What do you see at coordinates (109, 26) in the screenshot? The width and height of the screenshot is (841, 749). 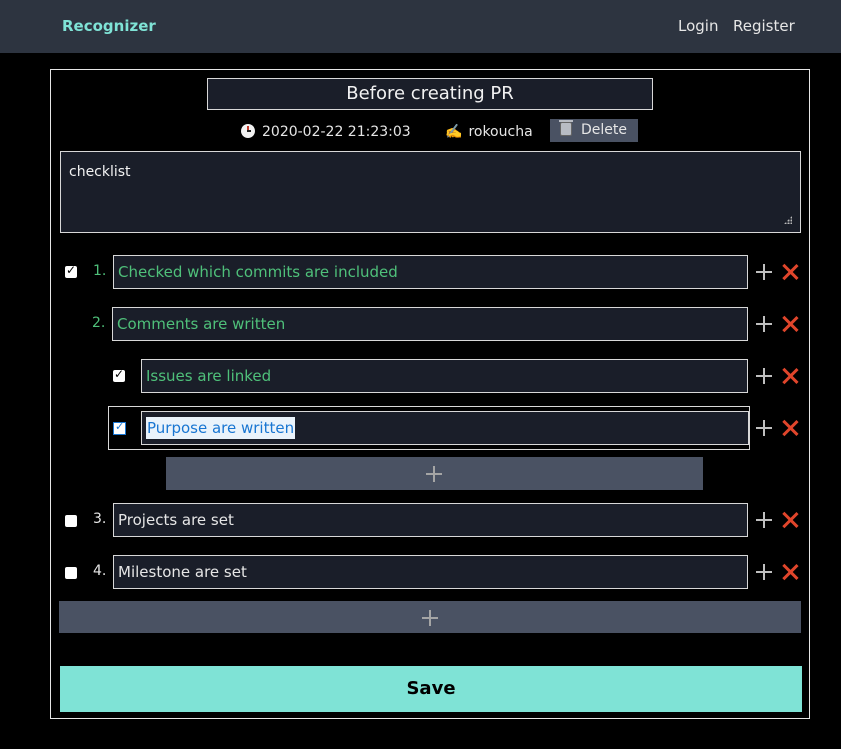 I see `brand-logo: Recognizer` at bounding box center [109, 26].